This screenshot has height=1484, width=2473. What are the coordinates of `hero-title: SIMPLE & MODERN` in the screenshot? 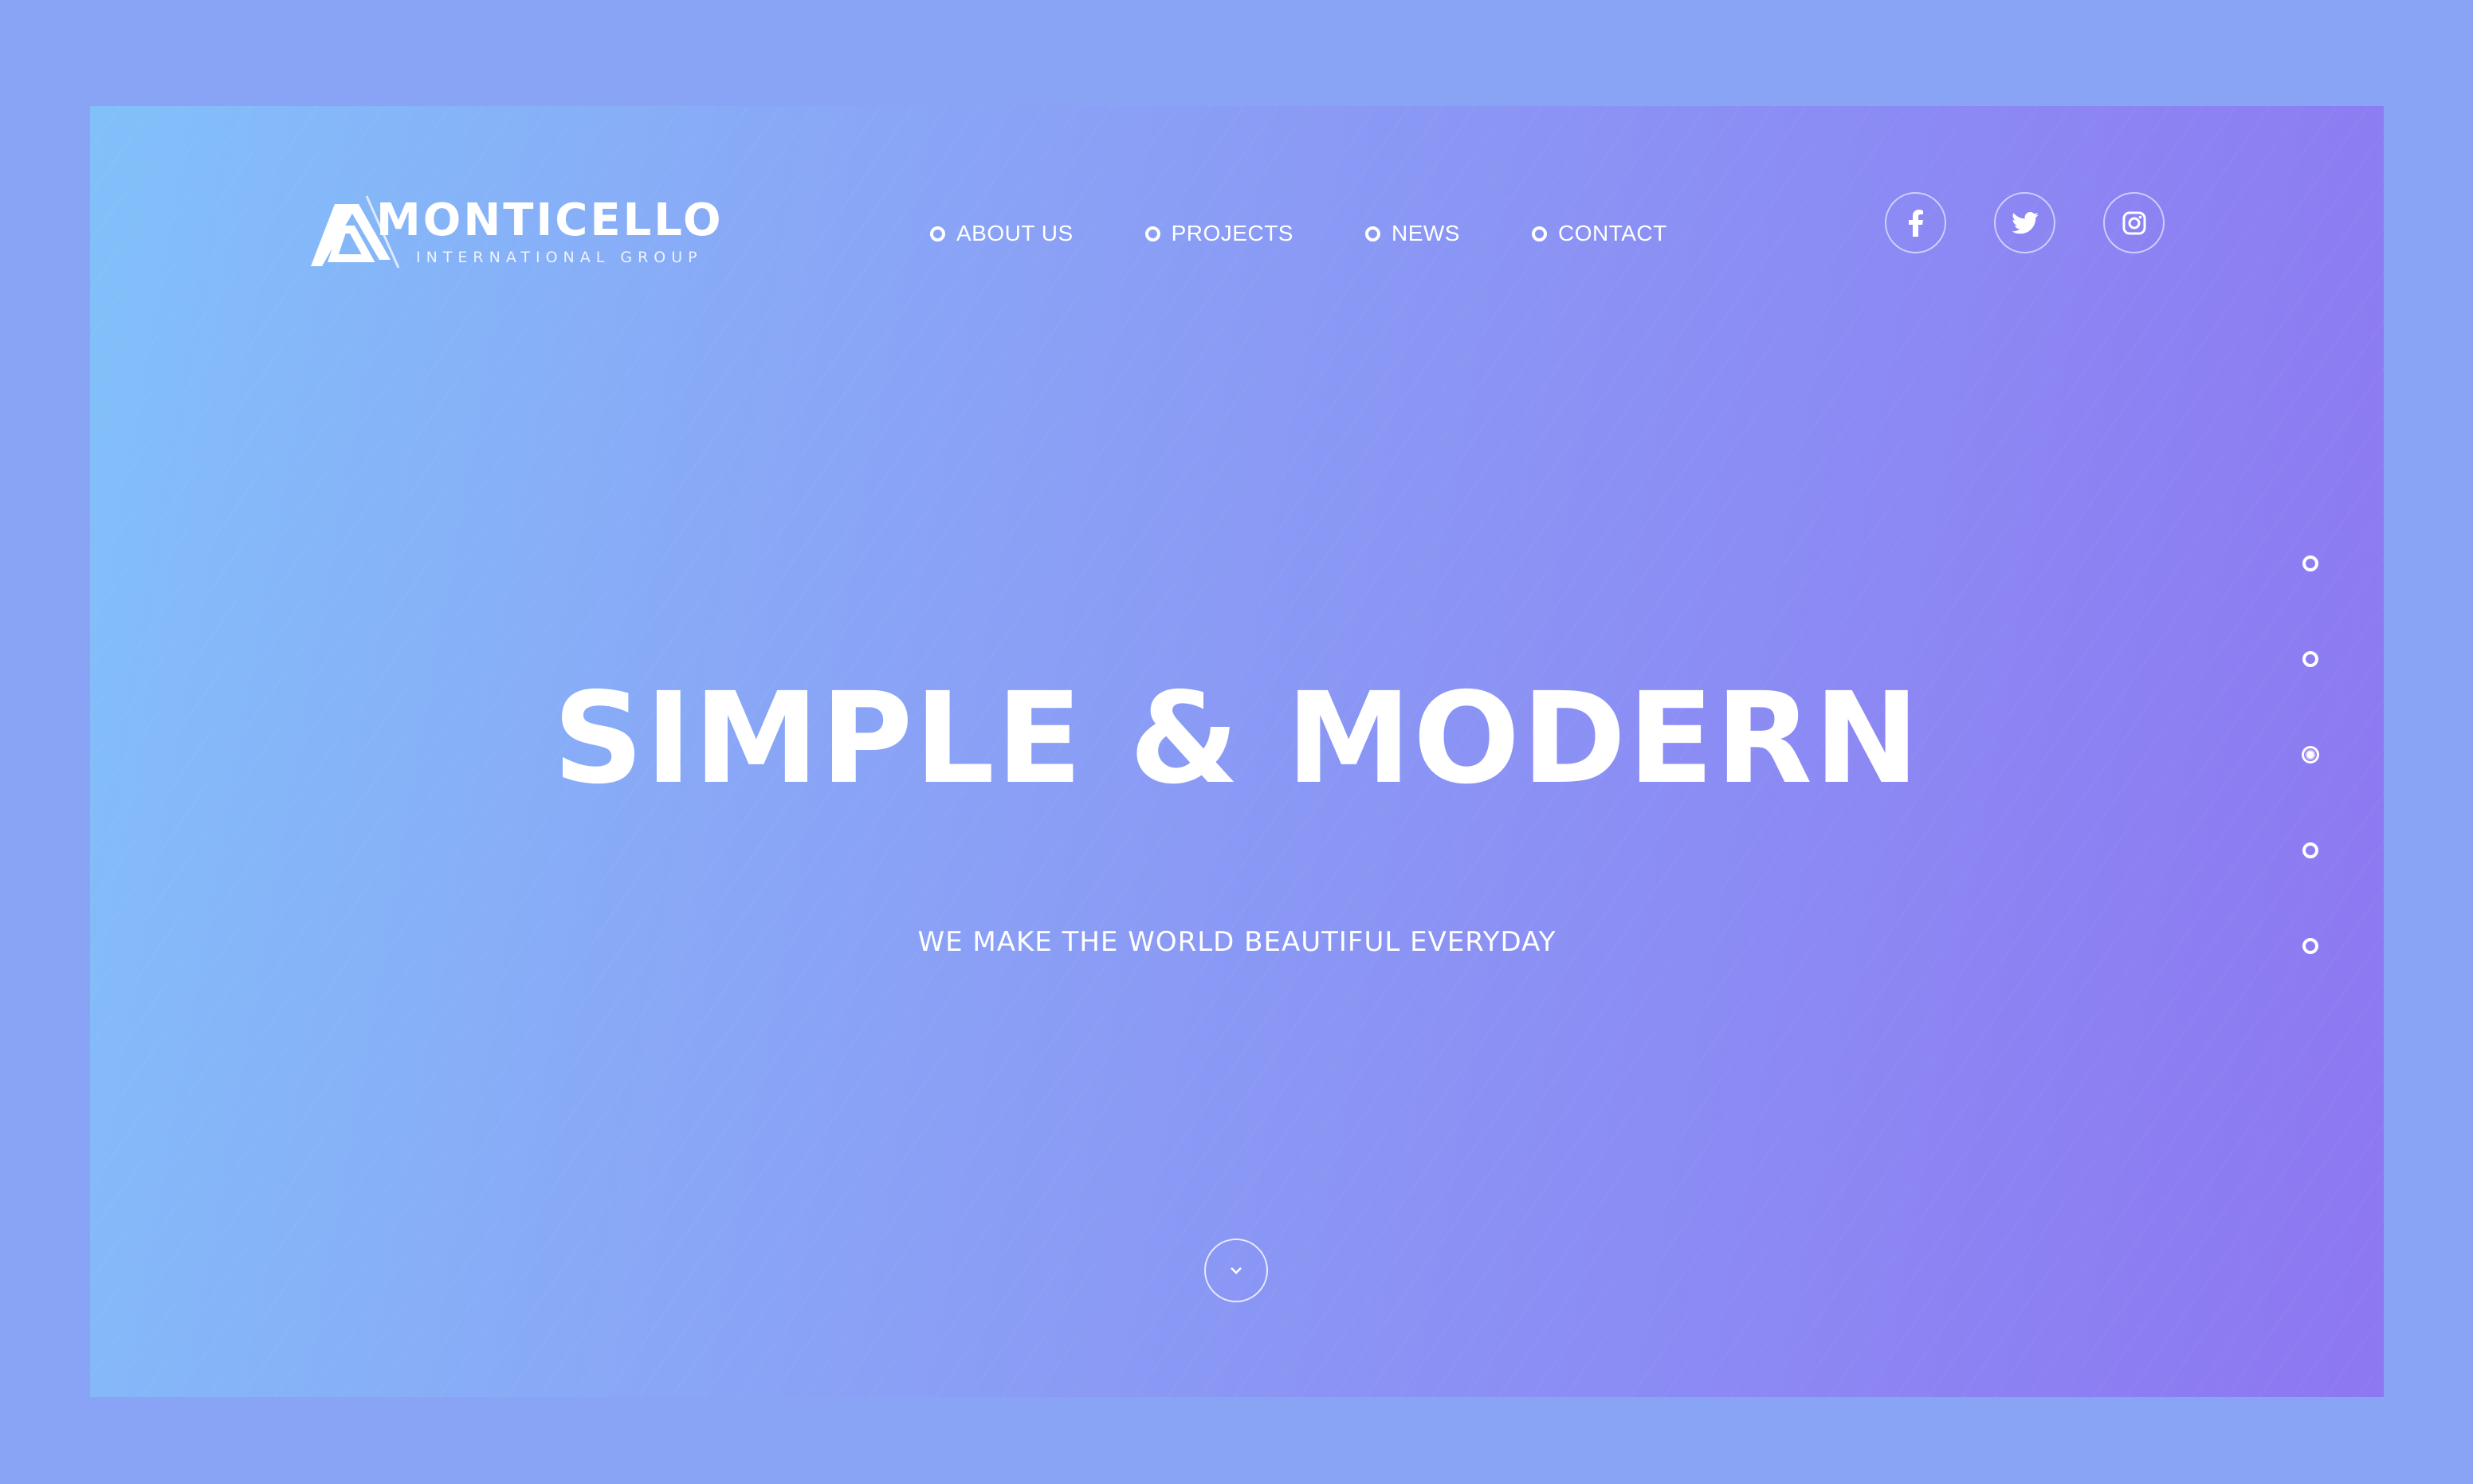 It's located at (1236, 738).